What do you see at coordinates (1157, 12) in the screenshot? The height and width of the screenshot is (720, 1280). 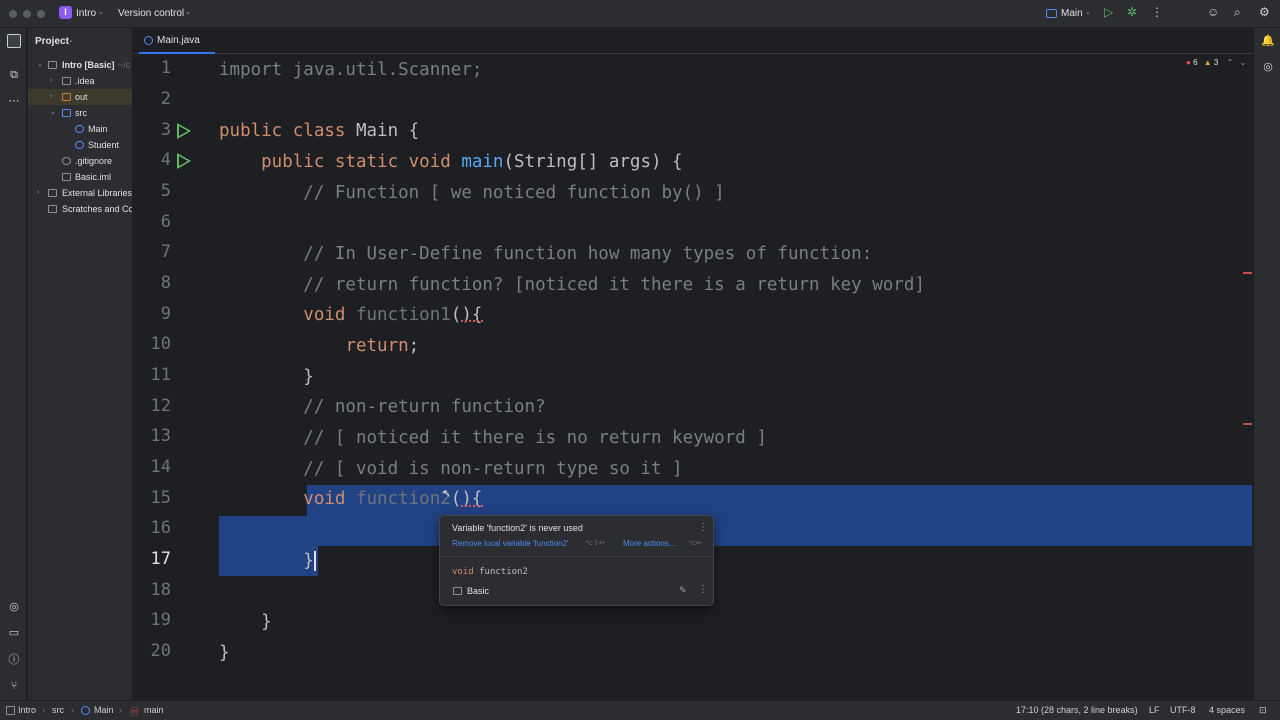 I see `more-icon: ⋮` at bounding box center [1157, 12].